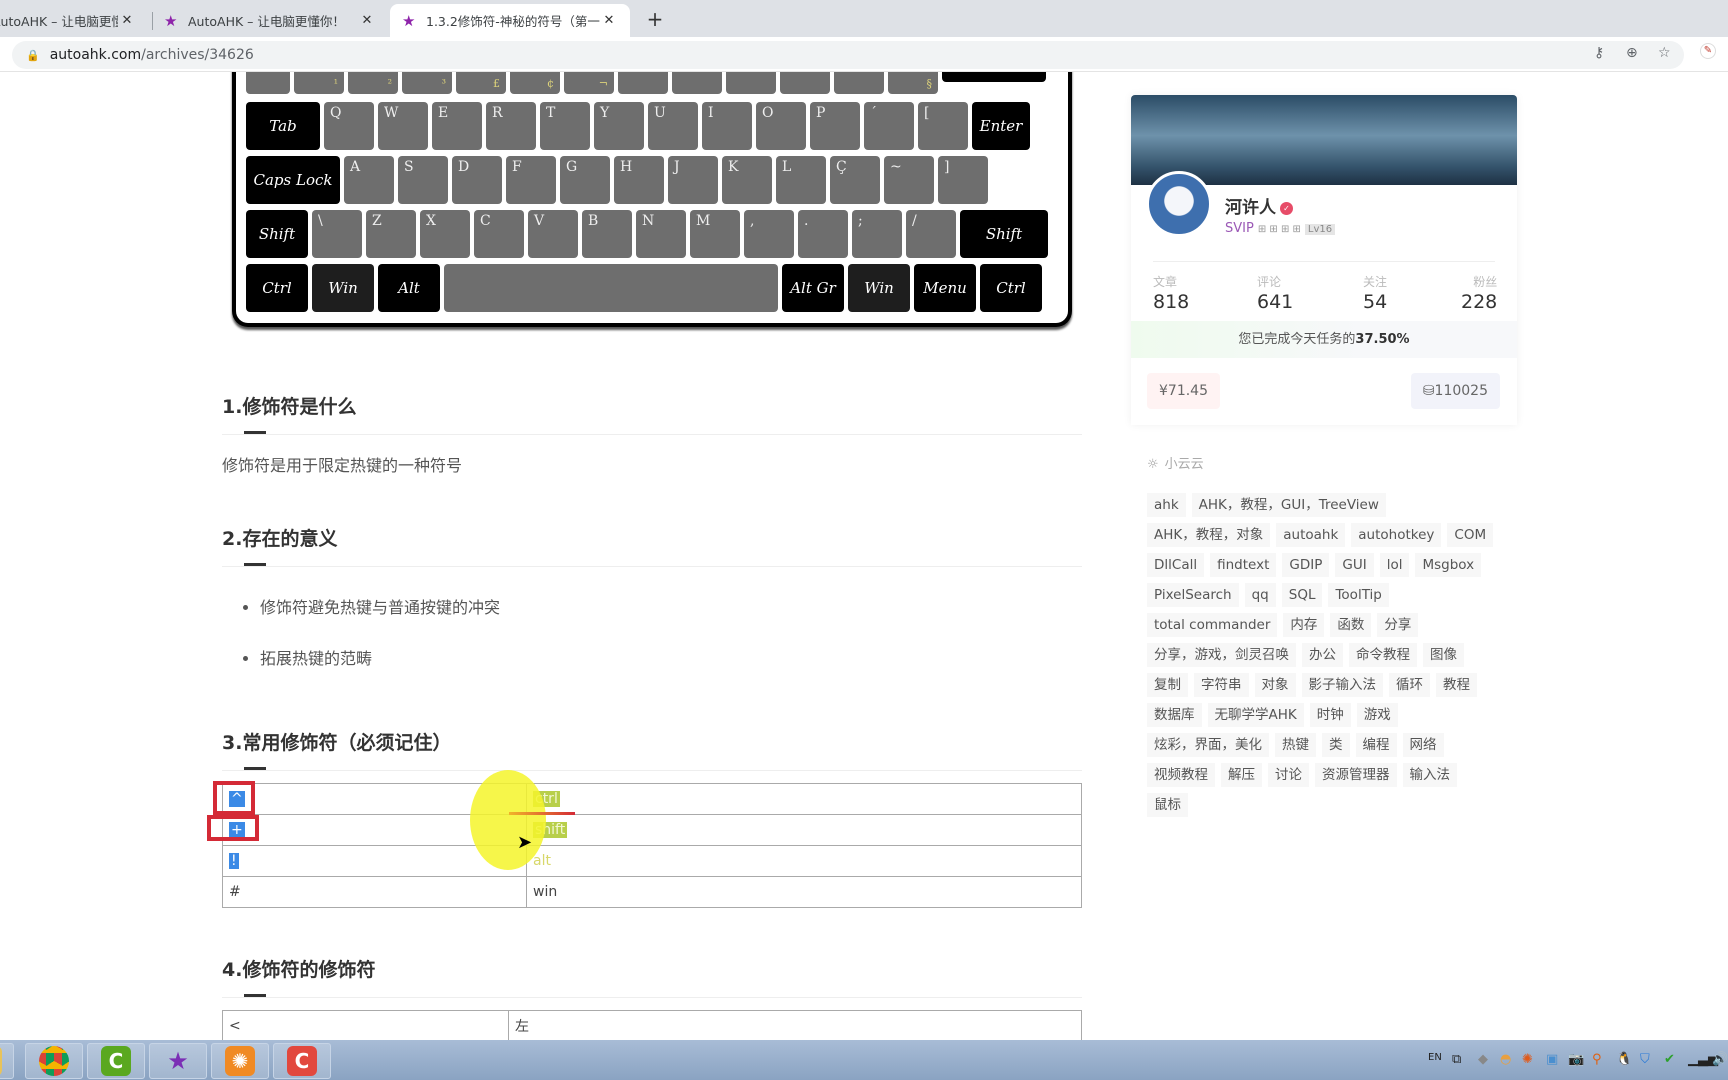 Image resolution: width=1728 pixels, height=1080 pixels. Describe the element at coordinates (1208, 745) in the screenshot. I see `tag-link: 炫彩，界面，美化` at that location.